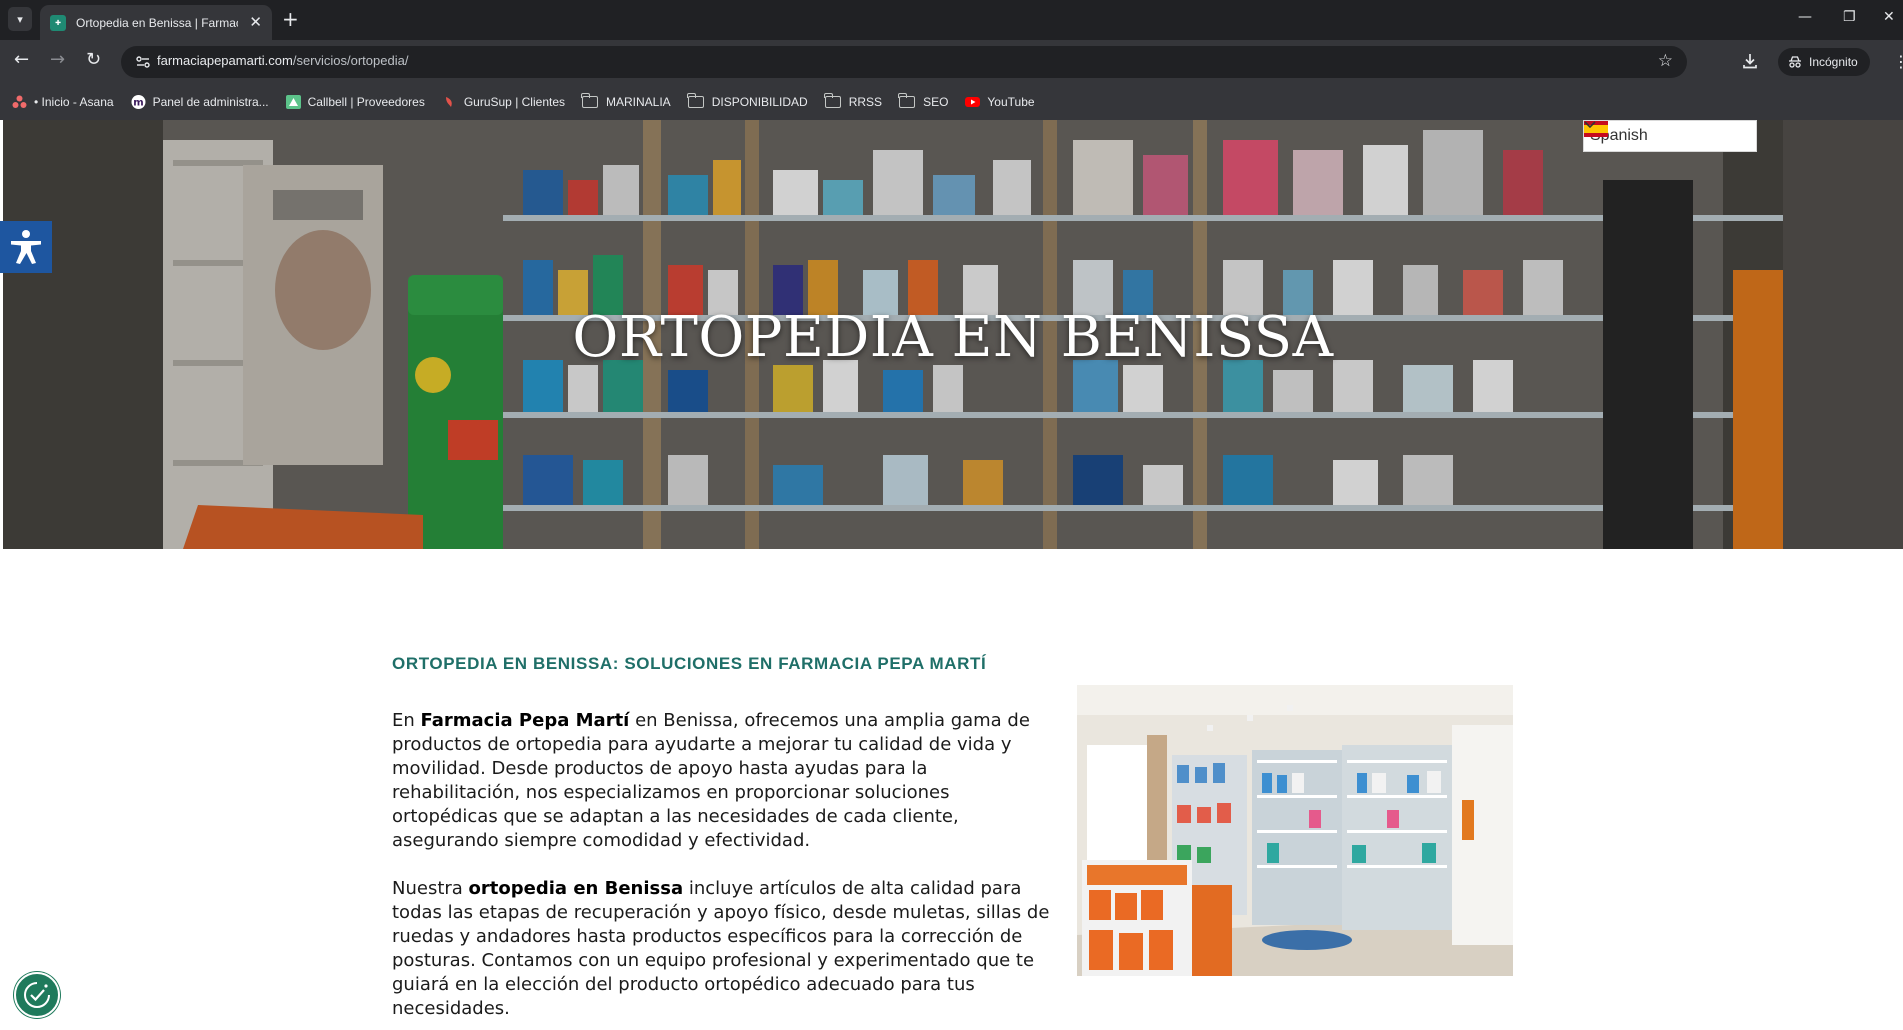 The image size is (1903, 1030). I want to click on text-run: En, so click(406, 720).